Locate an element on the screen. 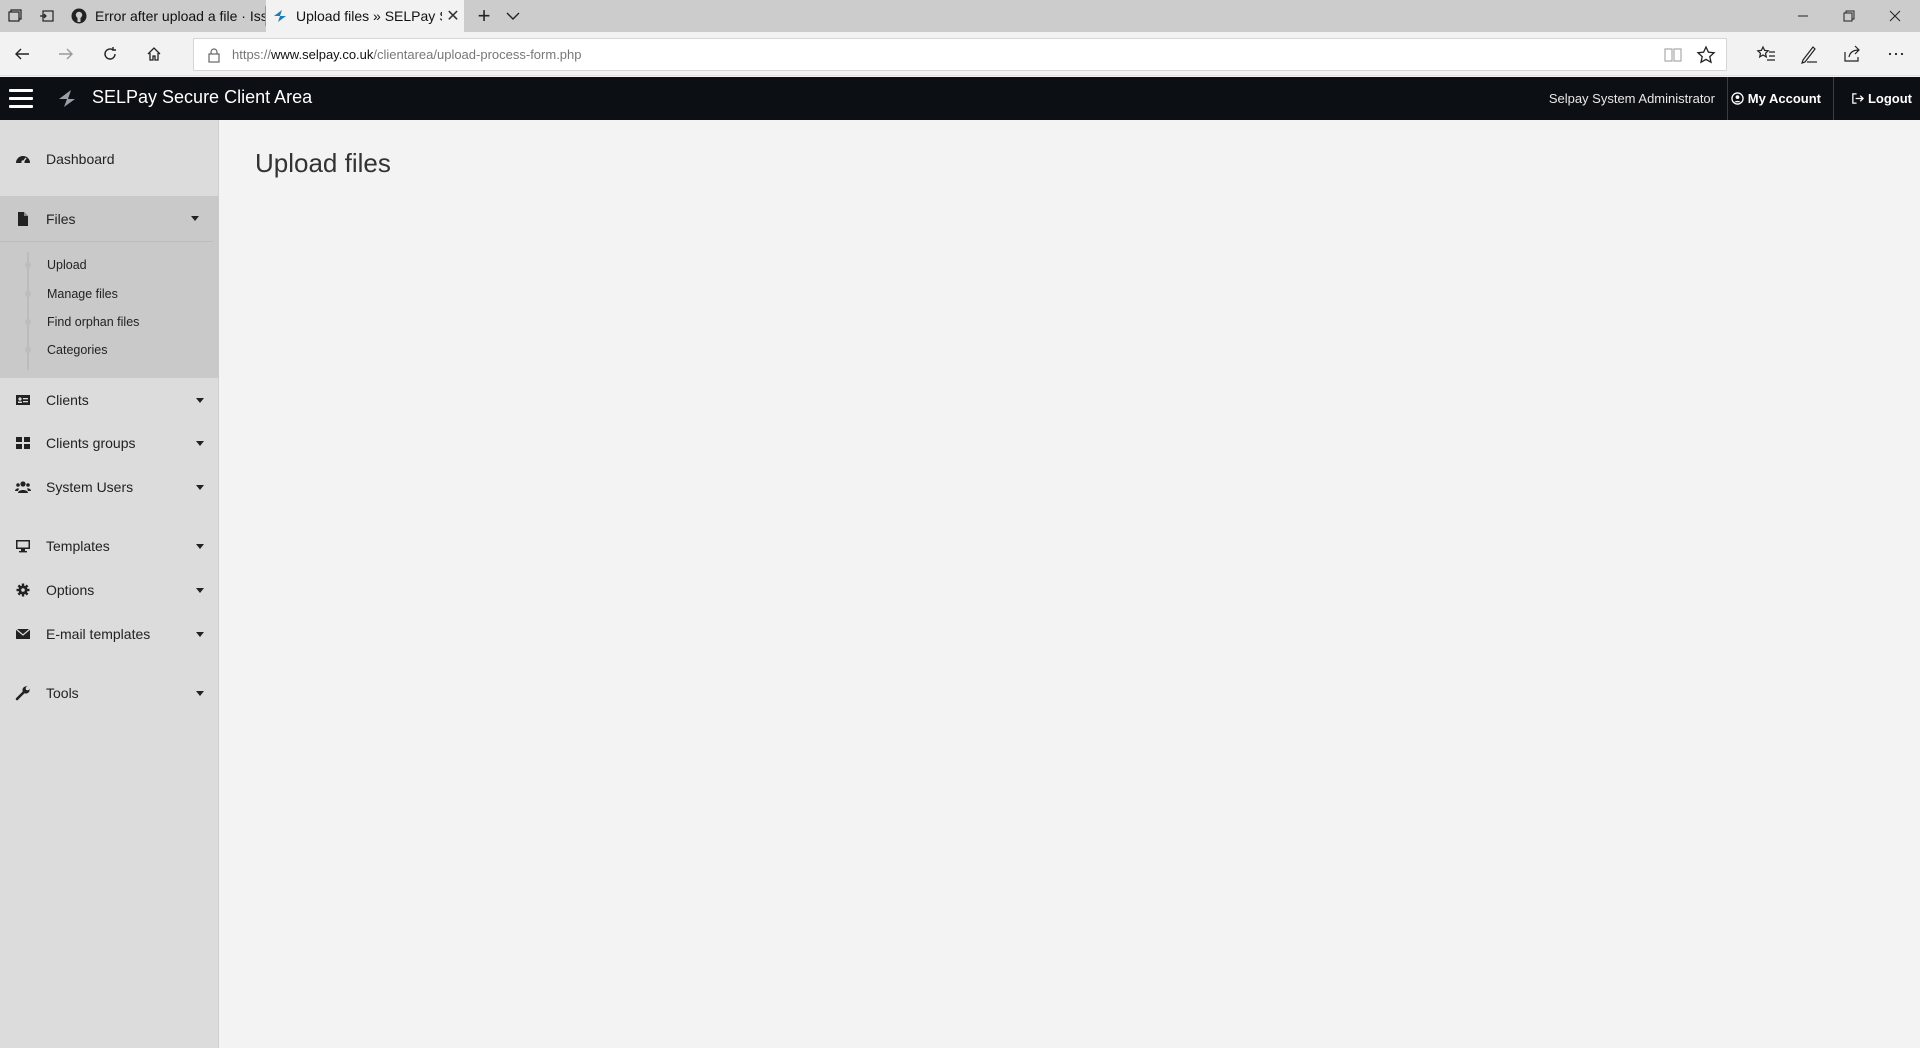 The image size is (1920, 1048). gear-icon is located at coordinates (23, 590).